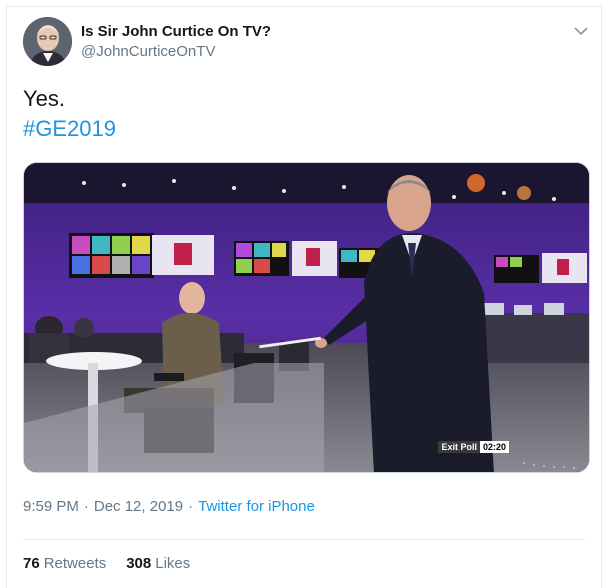 This screenshot has height=588, width=610. Describe the element at coordinates (304, 539) in the screenshot. I see `divider` at that location.